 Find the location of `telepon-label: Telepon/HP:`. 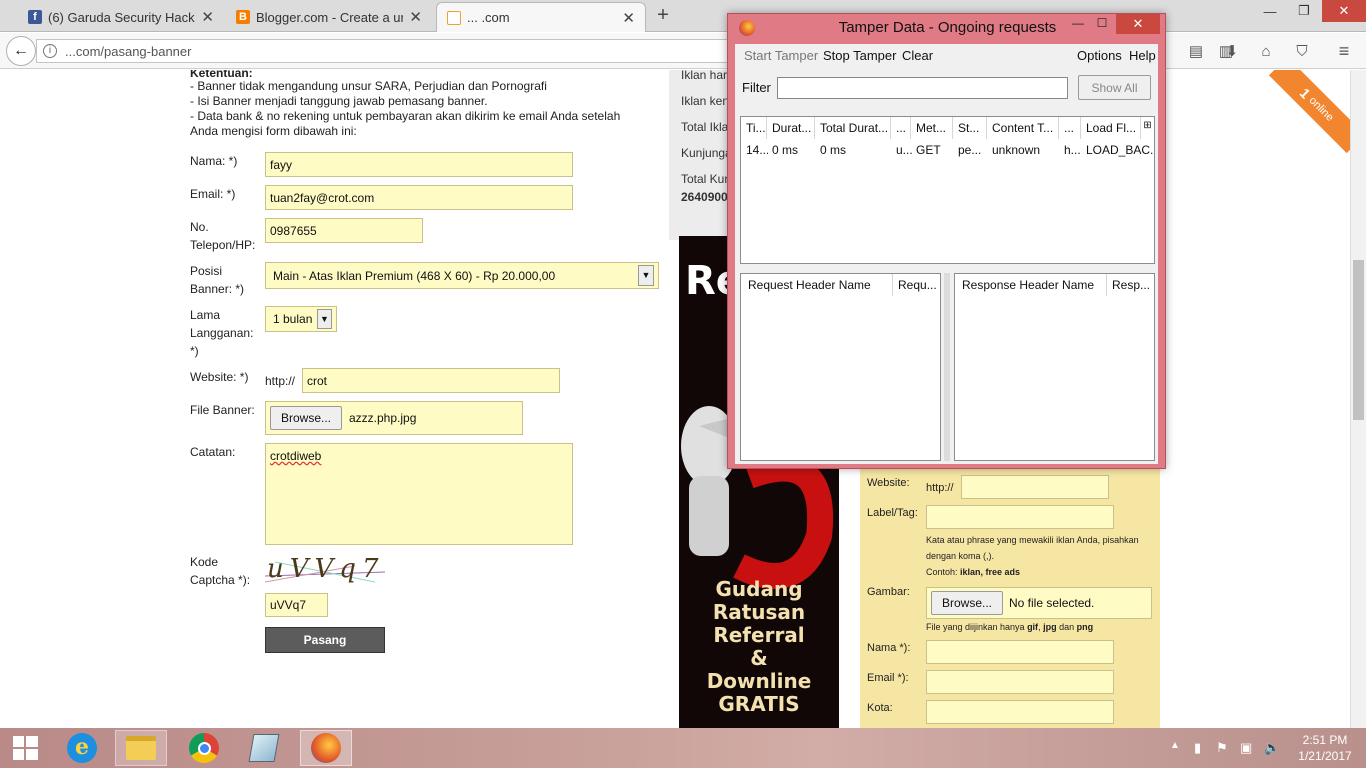

telepon-label: Telepon/HP: is located at coordinates (223, 245).